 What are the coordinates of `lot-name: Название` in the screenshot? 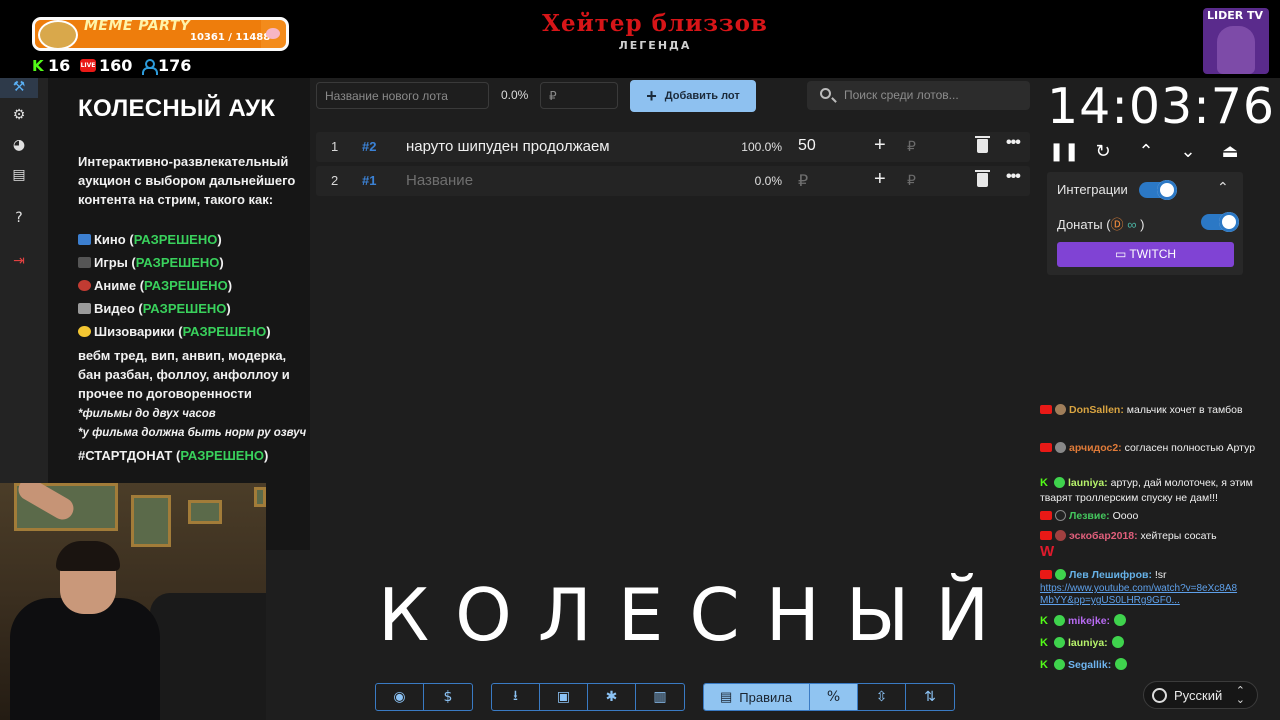 It's located at (439, 180).